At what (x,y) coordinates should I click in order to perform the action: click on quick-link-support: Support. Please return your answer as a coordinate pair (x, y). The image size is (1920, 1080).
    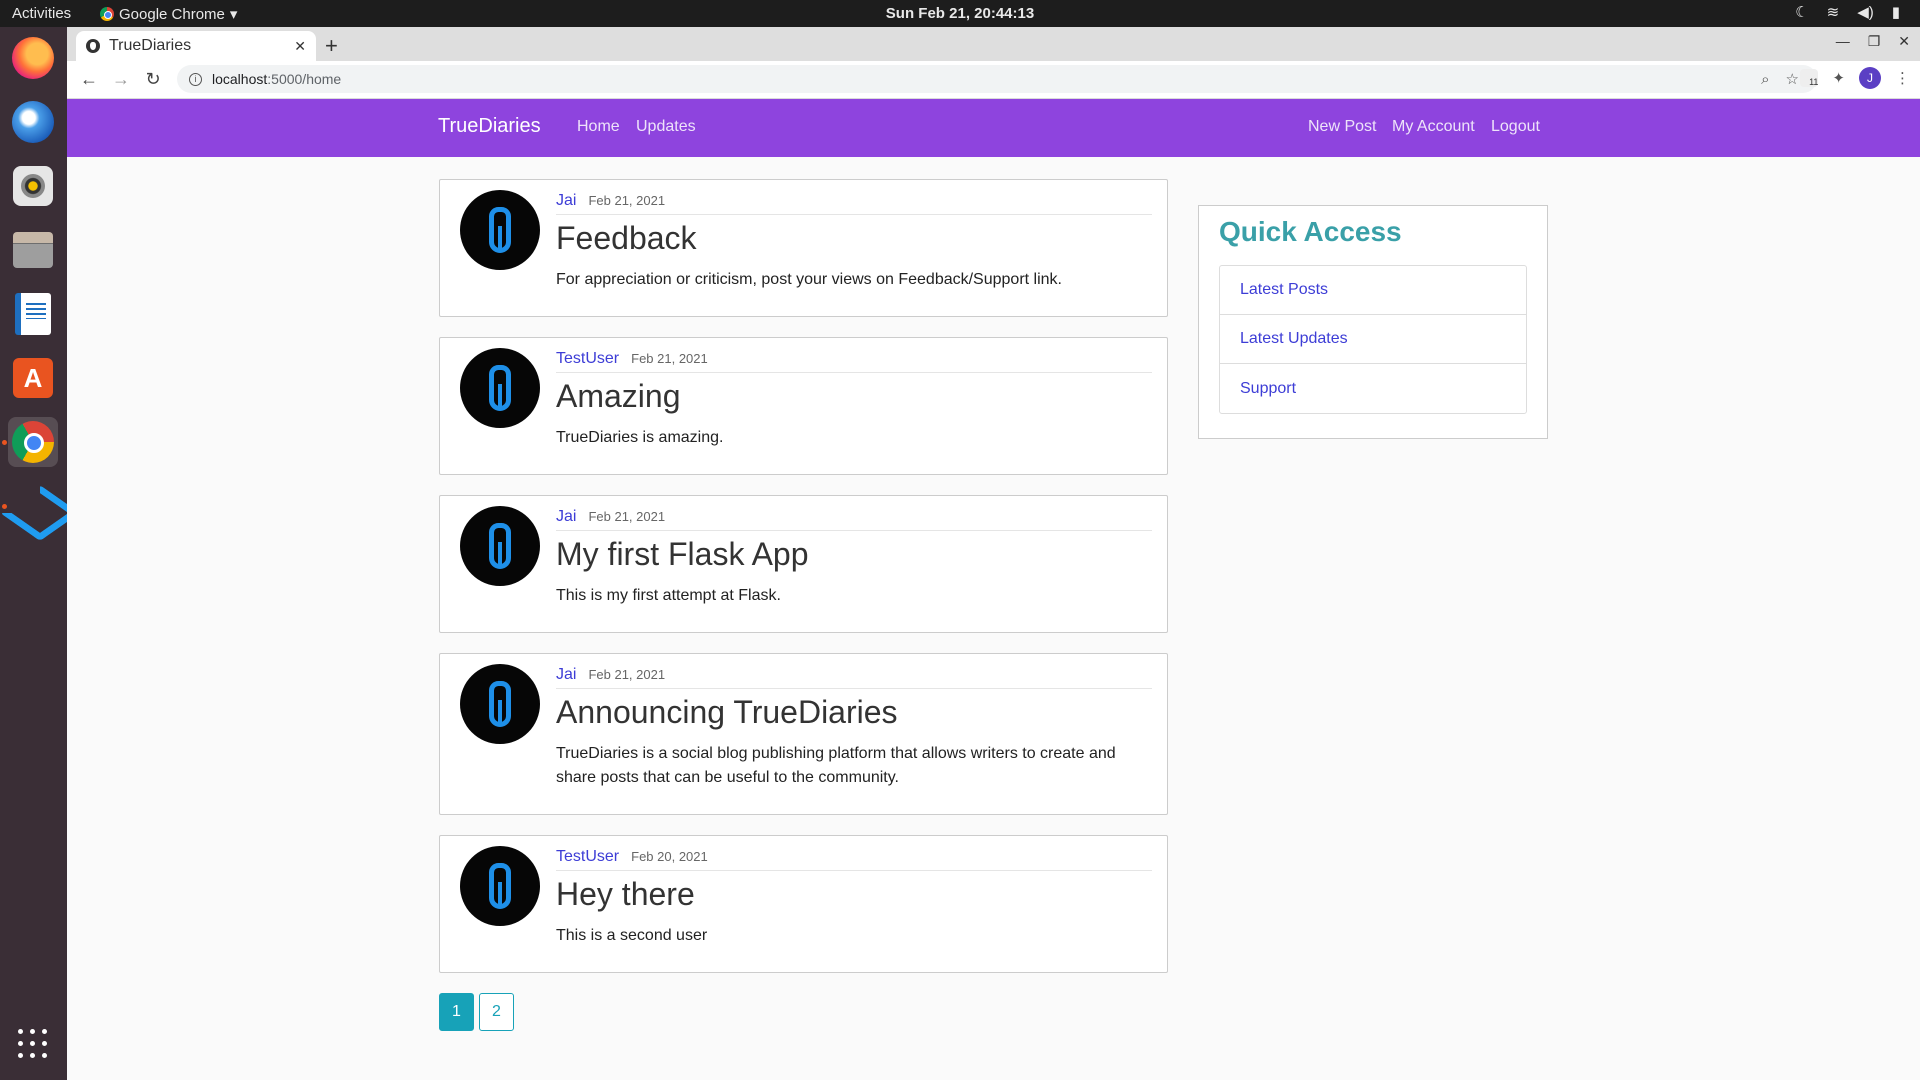
    Looking at the image, I should click on (1373, 388).